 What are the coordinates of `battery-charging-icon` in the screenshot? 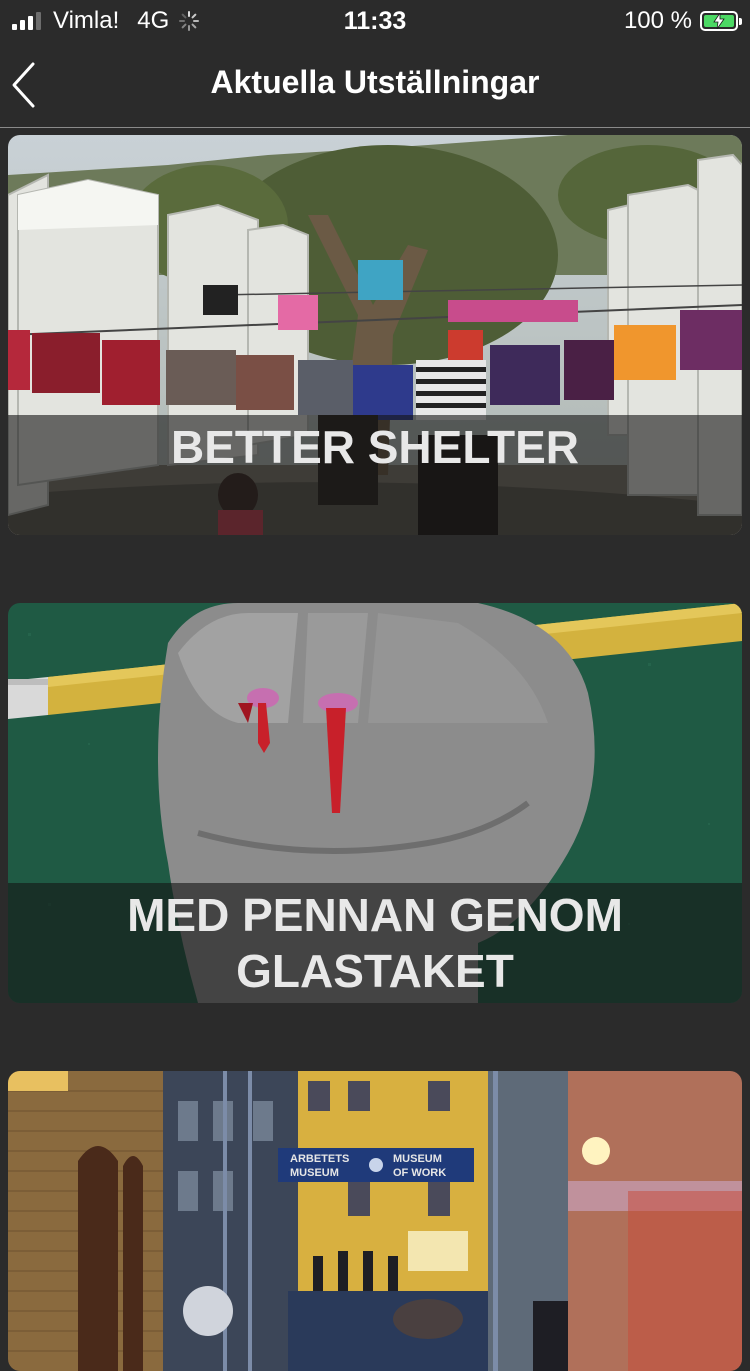 It's located at (721, 21).